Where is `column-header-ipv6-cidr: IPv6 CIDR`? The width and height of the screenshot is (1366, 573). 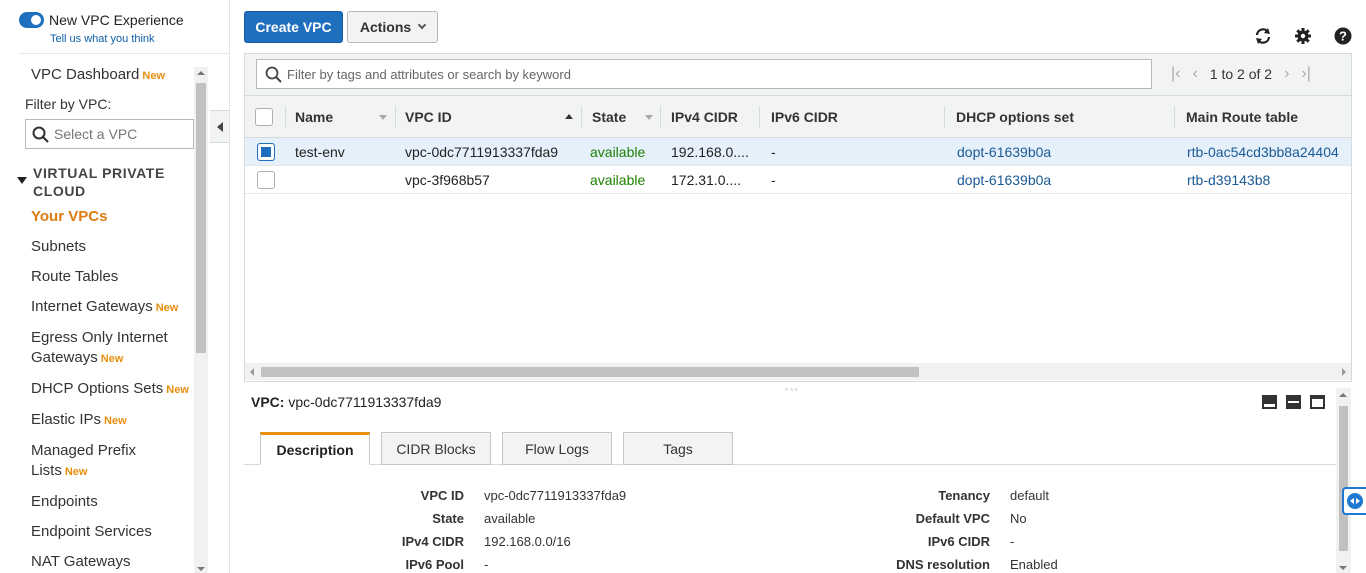 column-header-ipv6-cidr: IPv6 CIDR is located at coordinates (804, 117).